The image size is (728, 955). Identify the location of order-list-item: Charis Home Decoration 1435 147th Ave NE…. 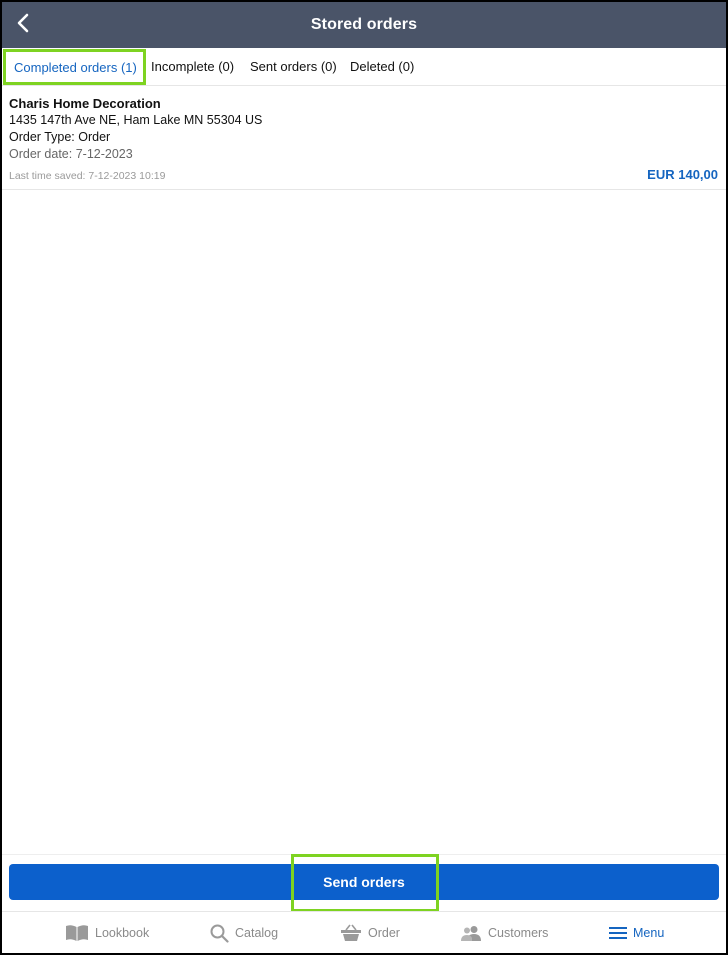
(364, 139).